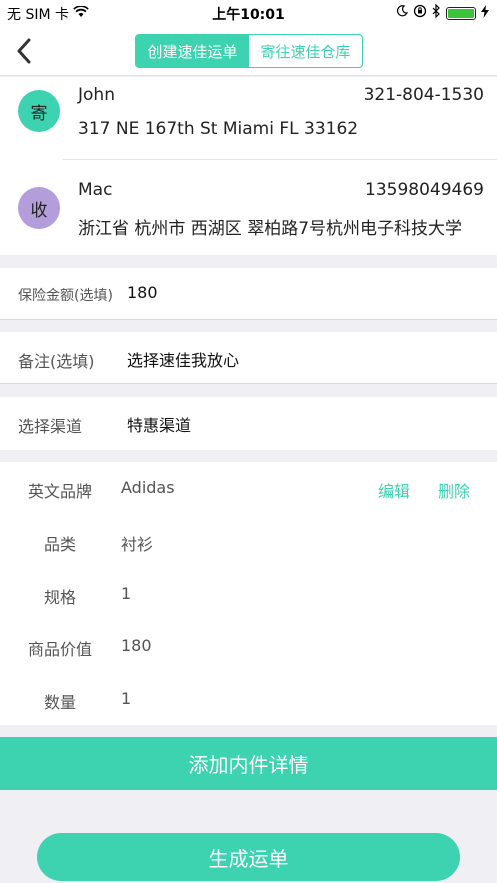 Image resolution: width=497 pixels, height=883 pixels. What do you see at coordinates (39, 208) in the screenshot?
I see `receiver-badge: 收` at bounding box center [39, 208].